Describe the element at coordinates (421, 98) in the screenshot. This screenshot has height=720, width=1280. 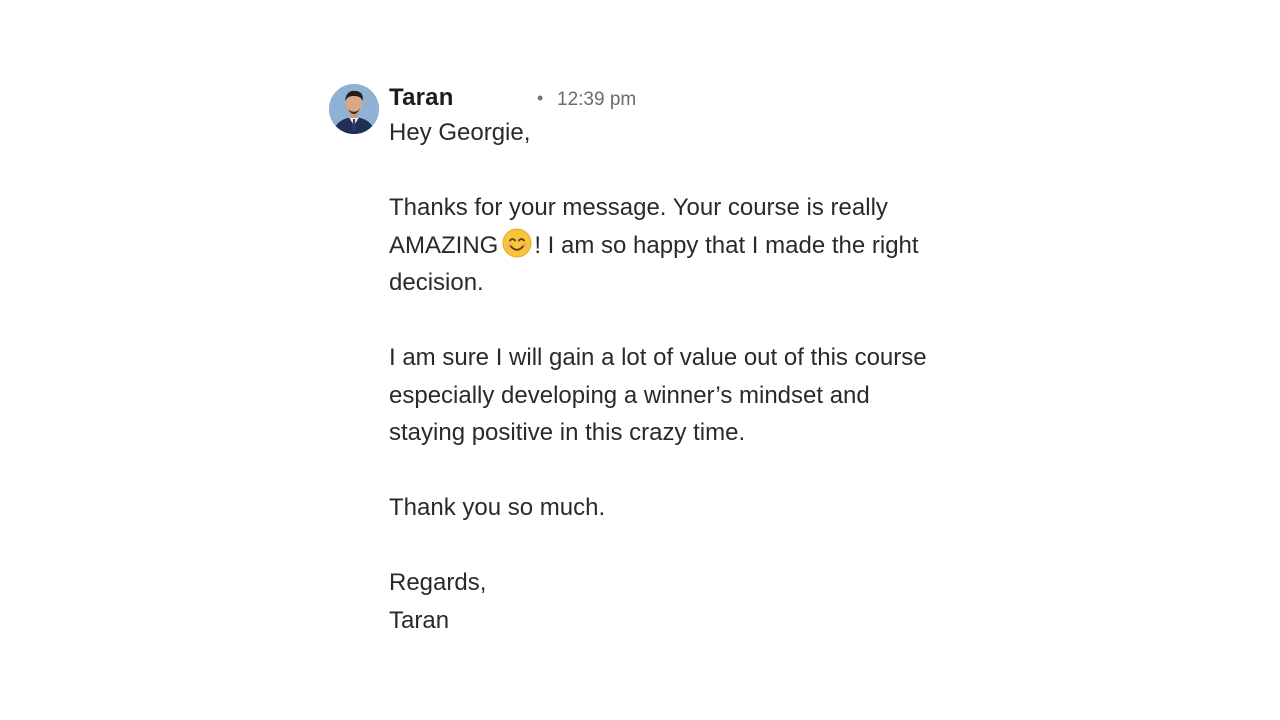
I see `sender-name: Taran` at that location.